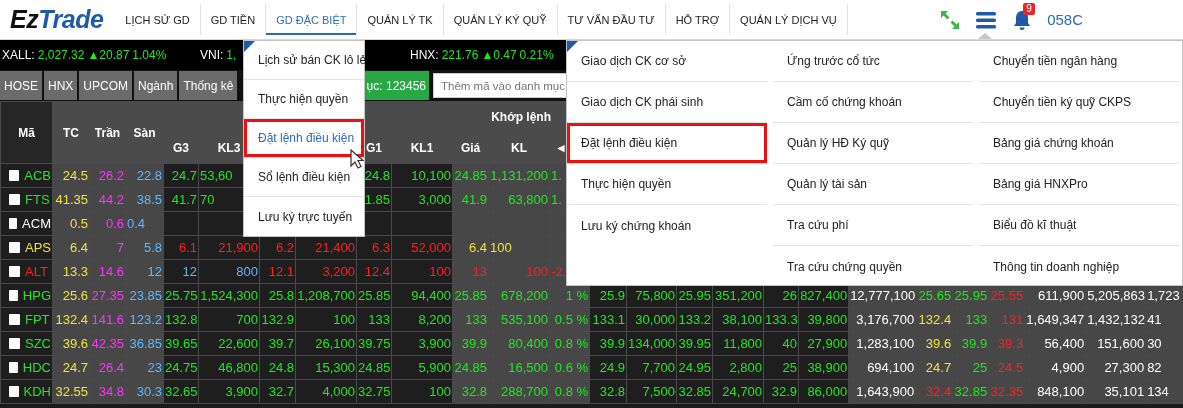  What do you see at coordinates (1079, 61) in the screenshot?
I see `menu-item: Chuyển tiền ngân hàng` at bounding box center [1079, 61].